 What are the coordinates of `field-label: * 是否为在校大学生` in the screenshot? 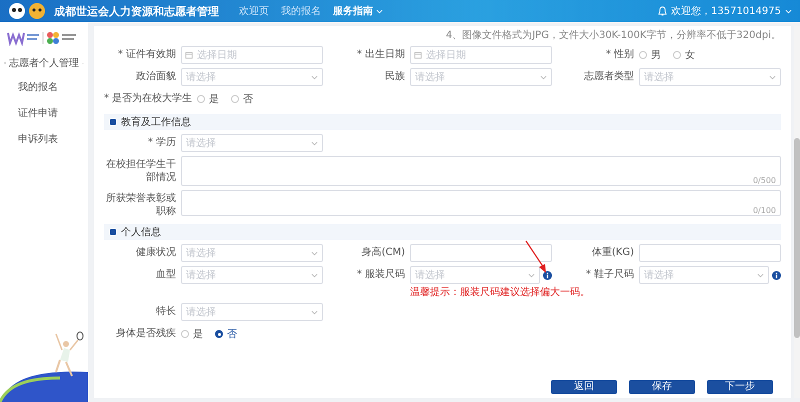 It's located at (148, 99).